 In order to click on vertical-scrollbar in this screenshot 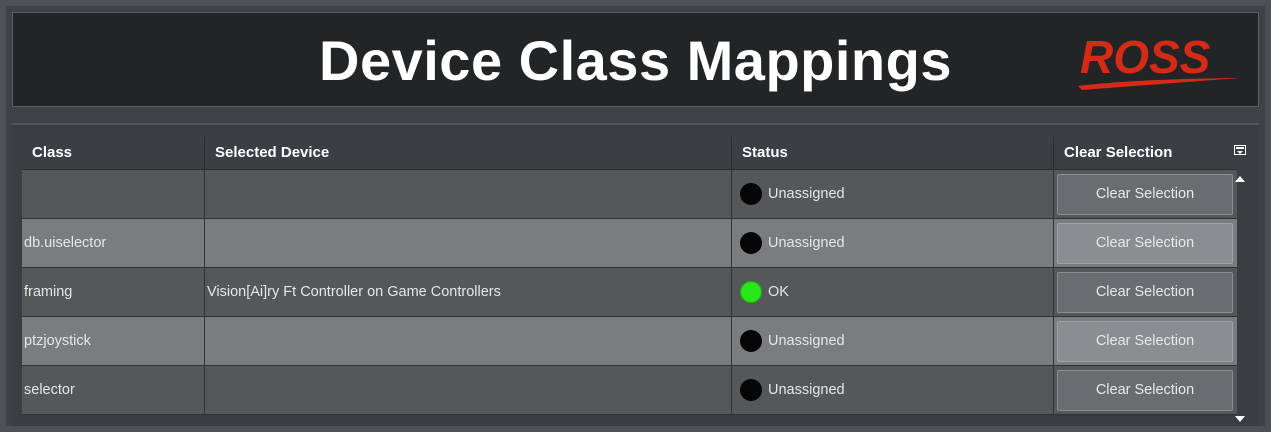, I will do `click(1241, 279)`.